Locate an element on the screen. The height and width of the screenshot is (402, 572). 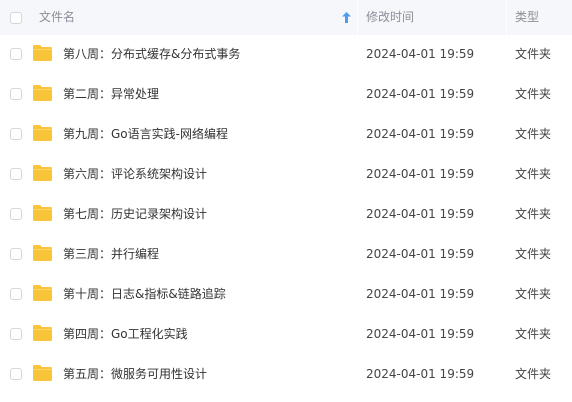
column-header-name: 文件名 is located at coordinates (57, 17).